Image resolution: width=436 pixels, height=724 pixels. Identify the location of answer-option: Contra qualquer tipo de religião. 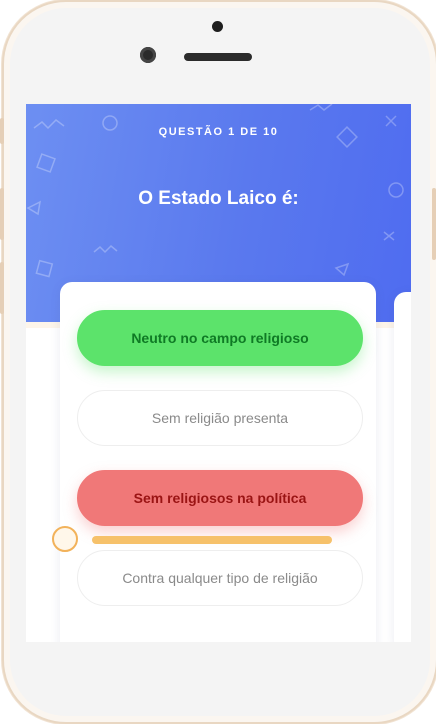
(220, 578).